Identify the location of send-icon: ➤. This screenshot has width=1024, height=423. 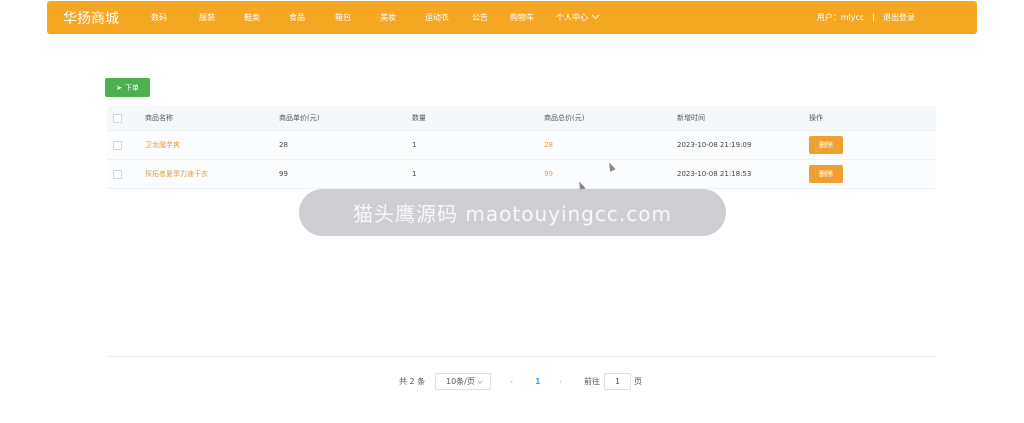
(119, 87).